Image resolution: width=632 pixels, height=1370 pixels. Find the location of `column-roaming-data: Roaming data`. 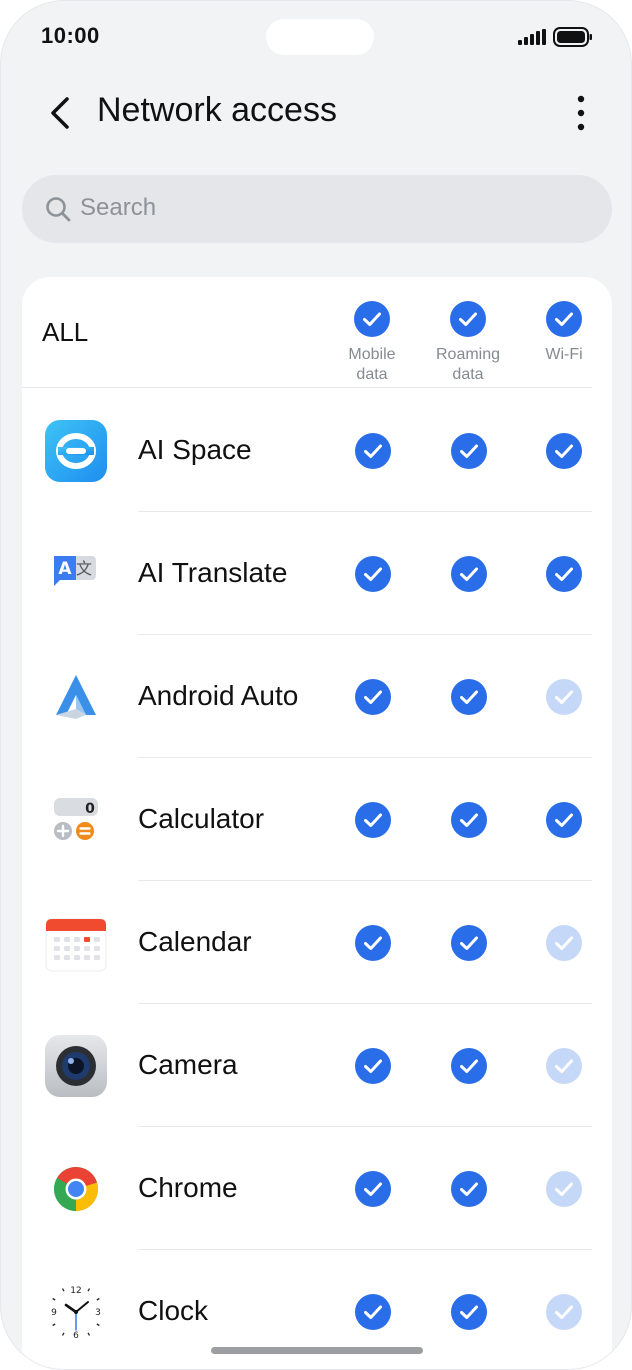

column-roaming-data: Roaming data is located at coordinates (468, 343).